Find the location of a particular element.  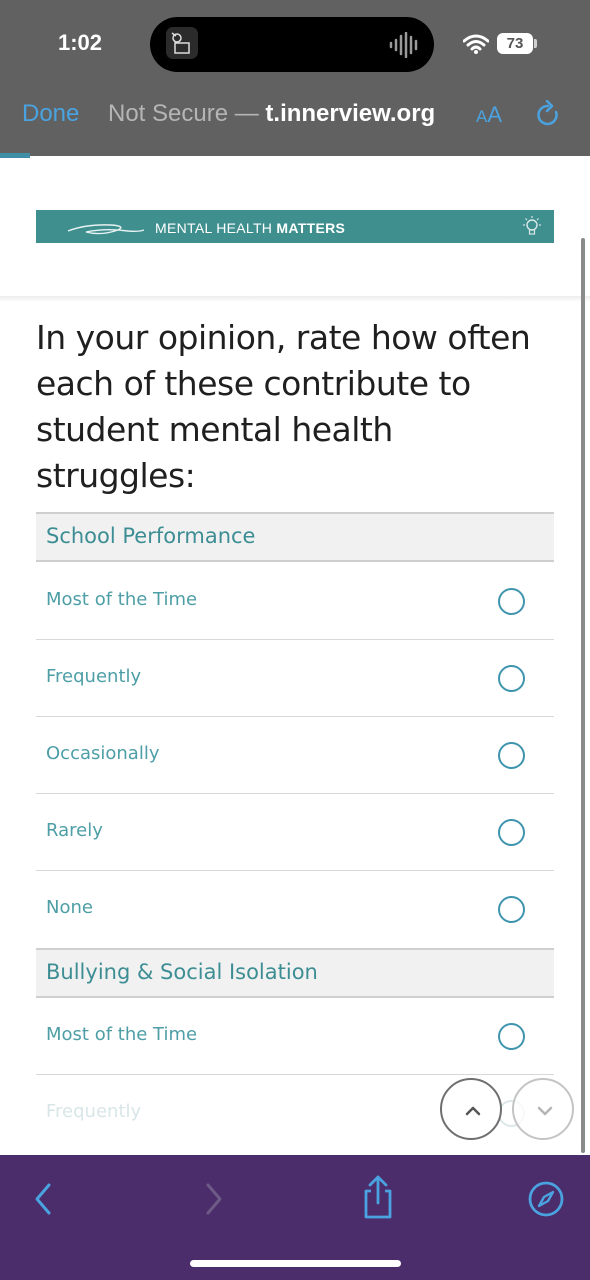

url-domain: t.innerview.org is located at coordinates (350, 113).